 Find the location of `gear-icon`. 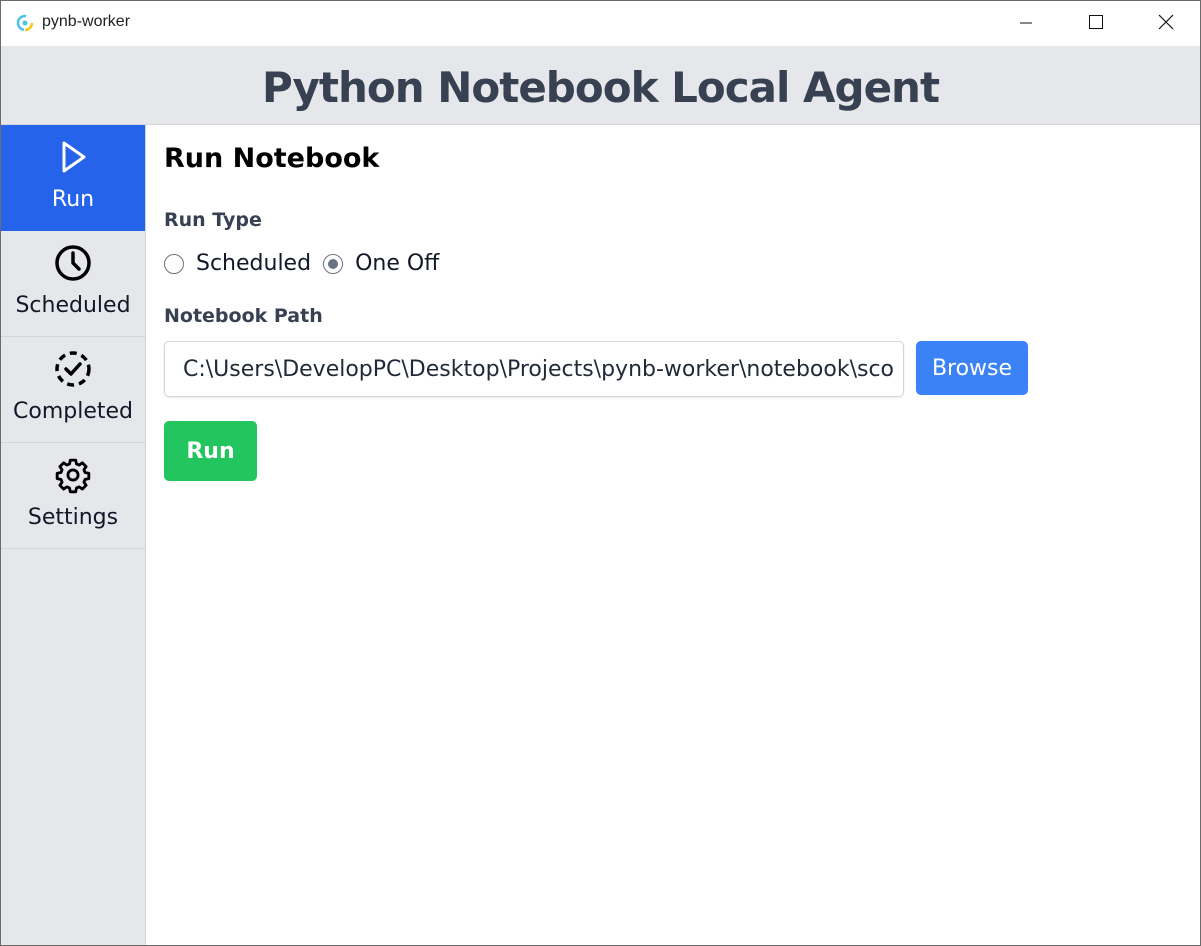

gear-icon is located at coordinates (73, 475).